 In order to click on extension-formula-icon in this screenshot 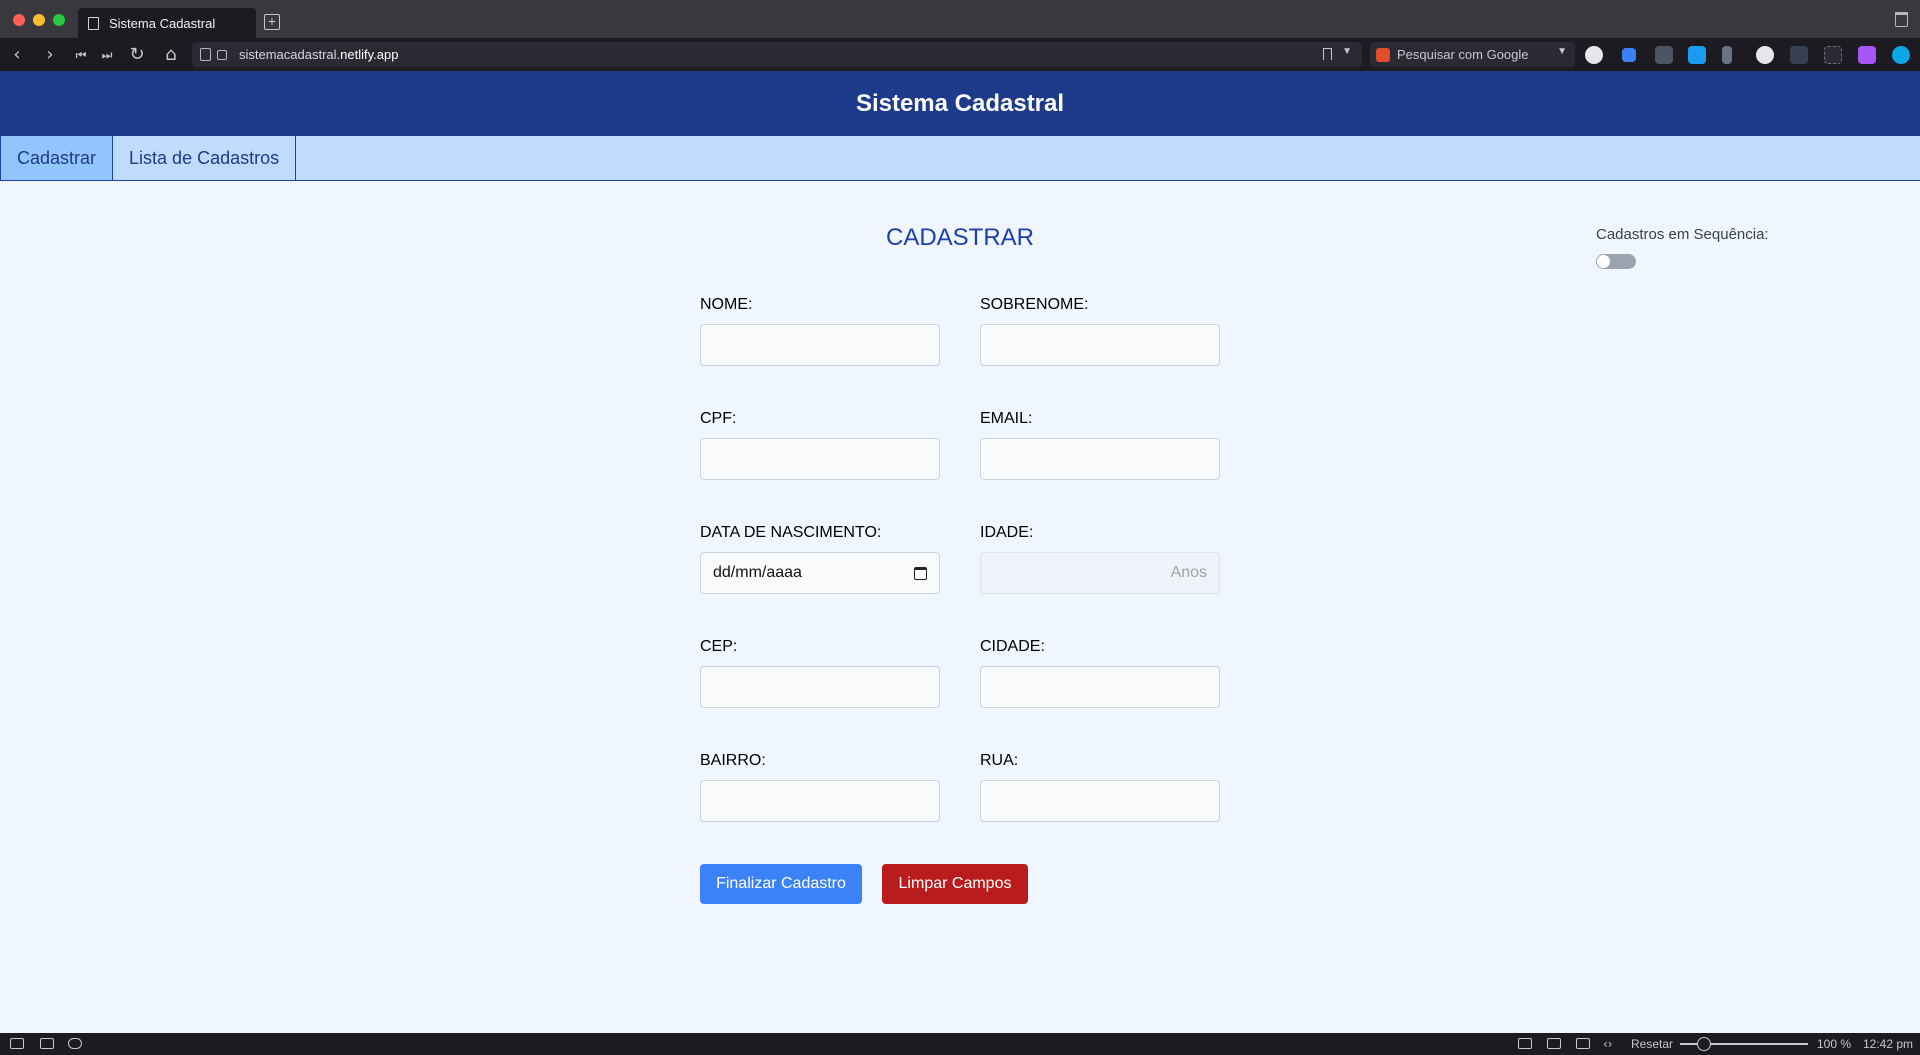, I will do `click(1799, 55)`.